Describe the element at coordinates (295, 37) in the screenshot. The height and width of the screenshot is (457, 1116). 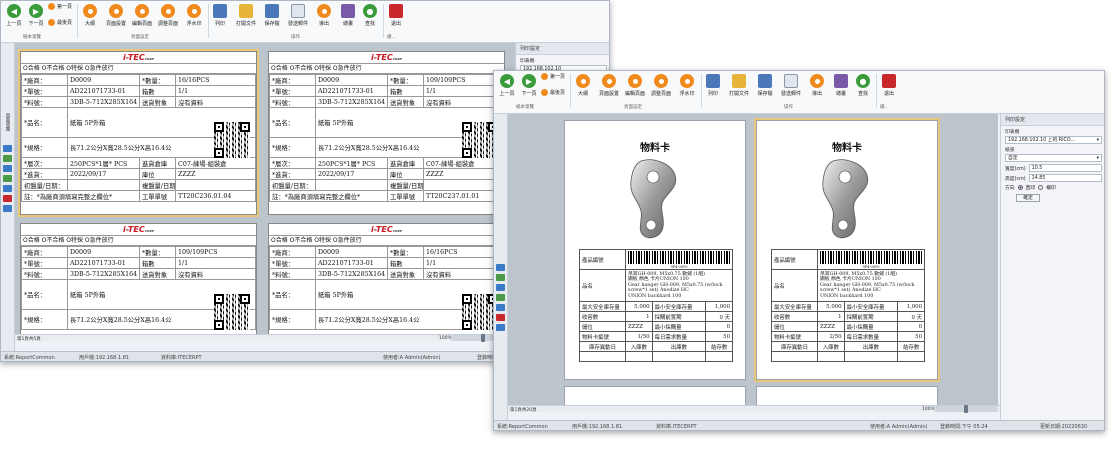
I see `group-label-ops: 操作` at that location.